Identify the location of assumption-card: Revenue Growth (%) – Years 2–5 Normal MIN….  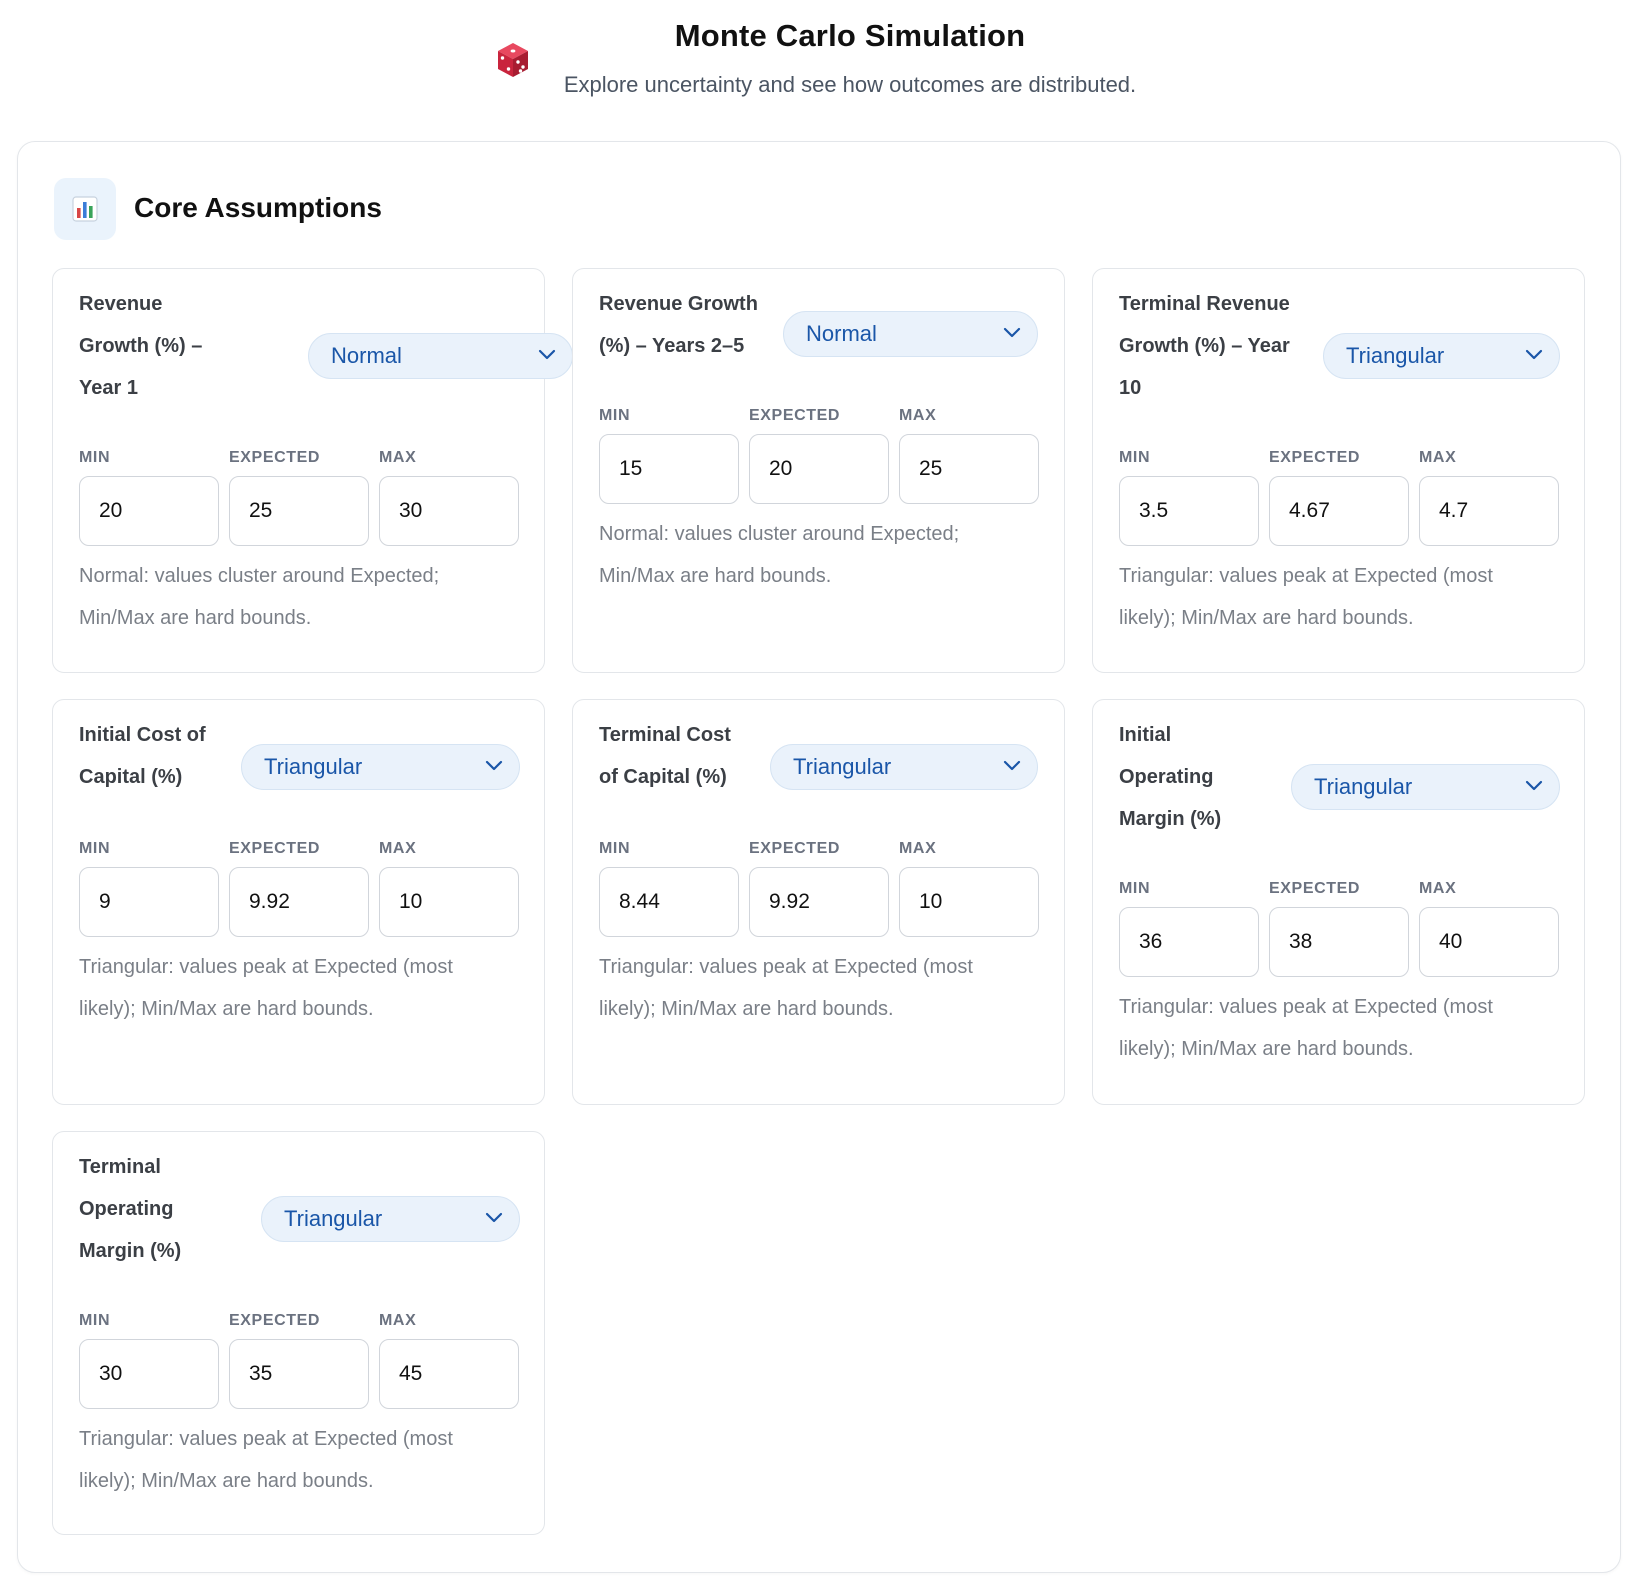
(818, 470).